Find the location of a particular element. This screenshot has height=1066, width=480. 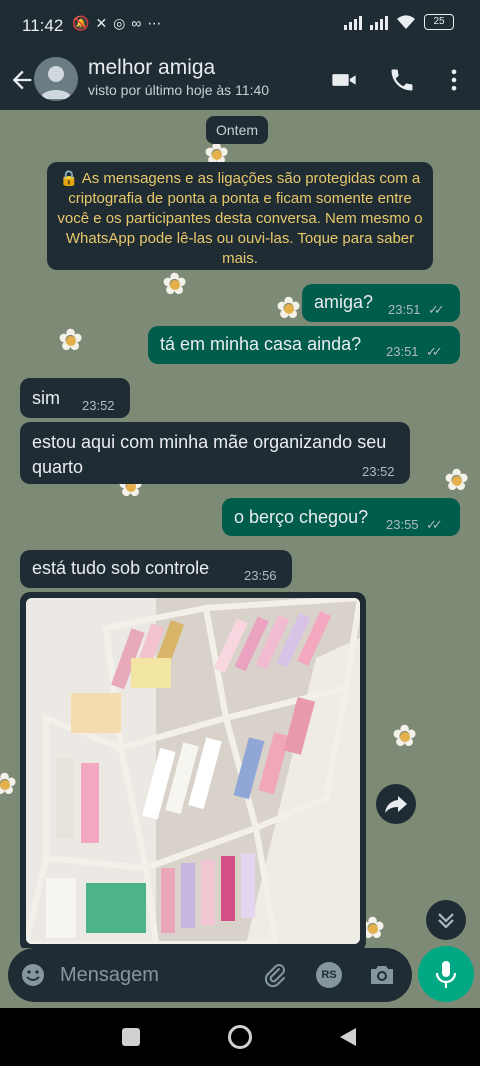

voicemail-icon: ∞ is located at coordinates (136, 23).